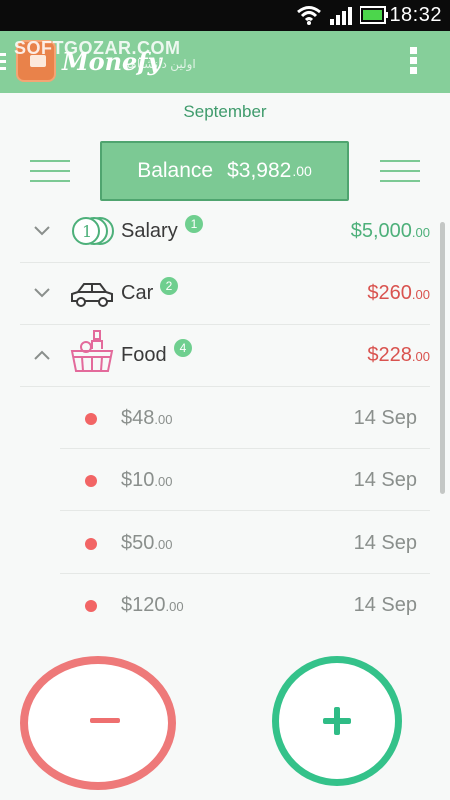 This screenshot has width=450, height=800. I want to click on amount-value: $228, so click(389, 355).